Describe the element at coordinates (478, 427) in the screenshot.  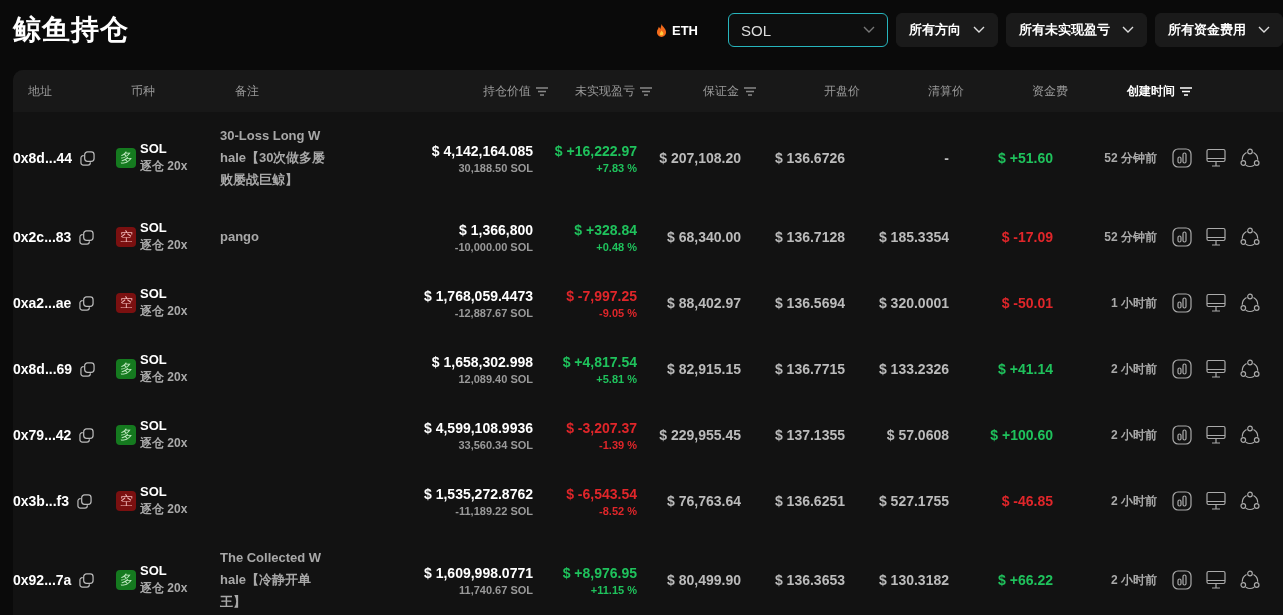
I see `position-value: $ 4,599,108.9936` at that location.